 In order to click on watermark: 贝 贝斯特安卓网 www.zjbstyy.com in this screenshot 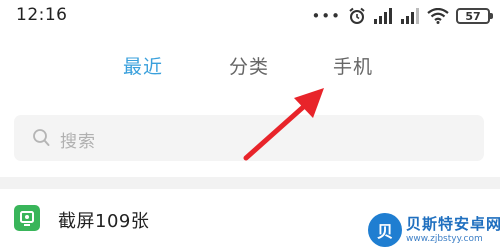, I will do `click(434, 231)`.